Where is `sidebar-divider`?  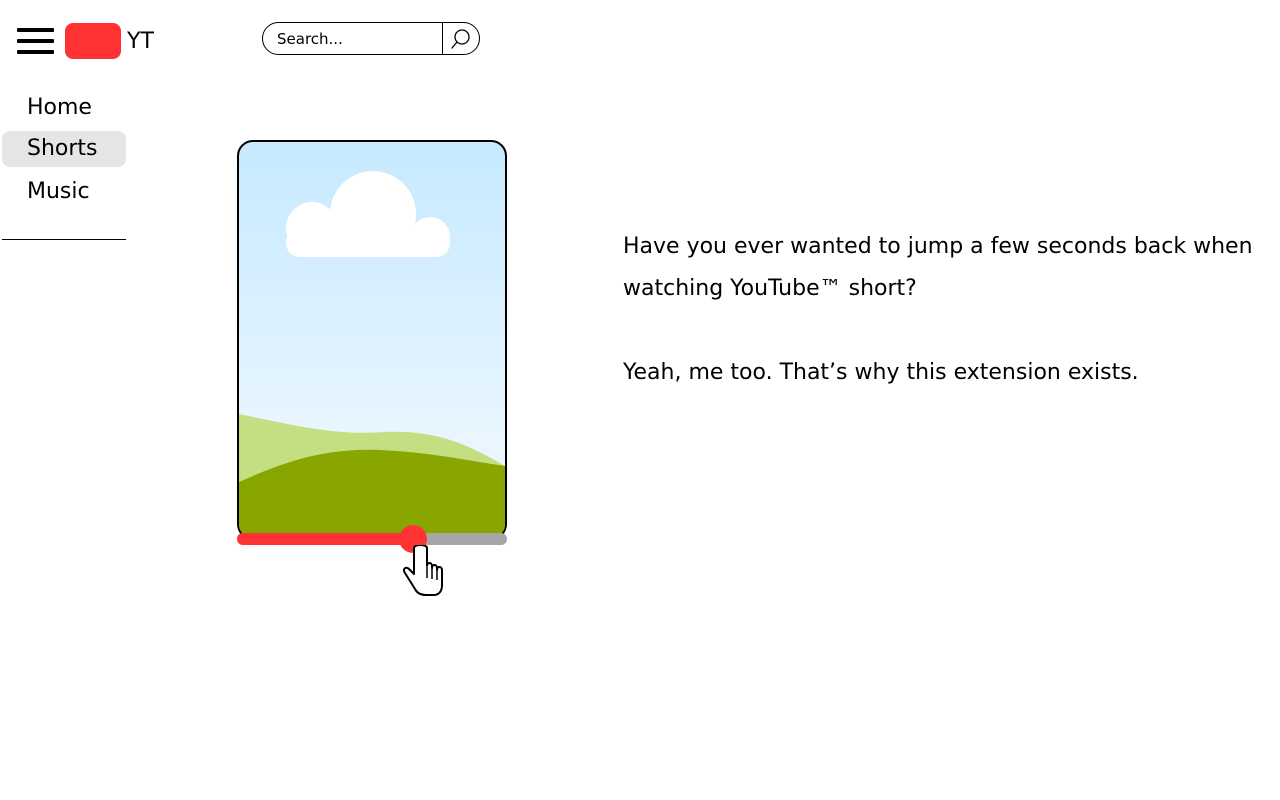
sidebar-divider is located at coordinates (64, 239).